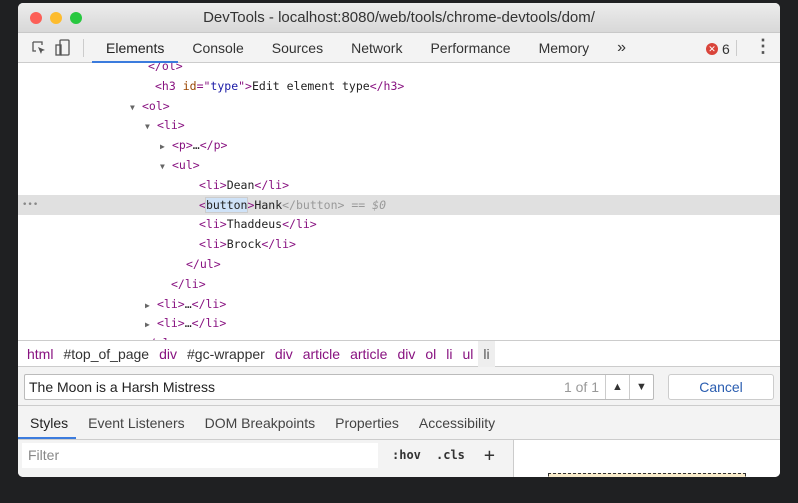  I want to click on dom-token: Hank, so click(268, 204).